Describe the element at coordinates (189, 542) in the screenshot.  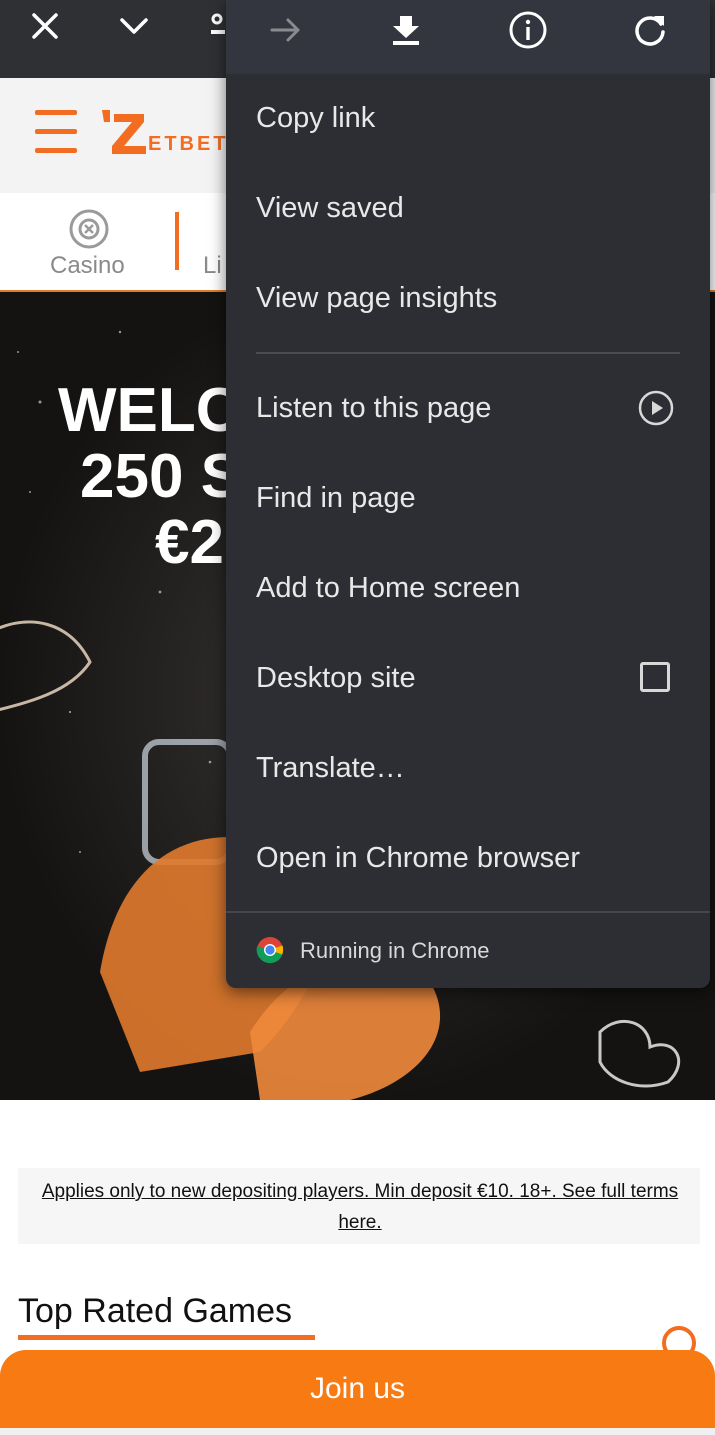
I see `hero-headline-line-3: €2` at that location.